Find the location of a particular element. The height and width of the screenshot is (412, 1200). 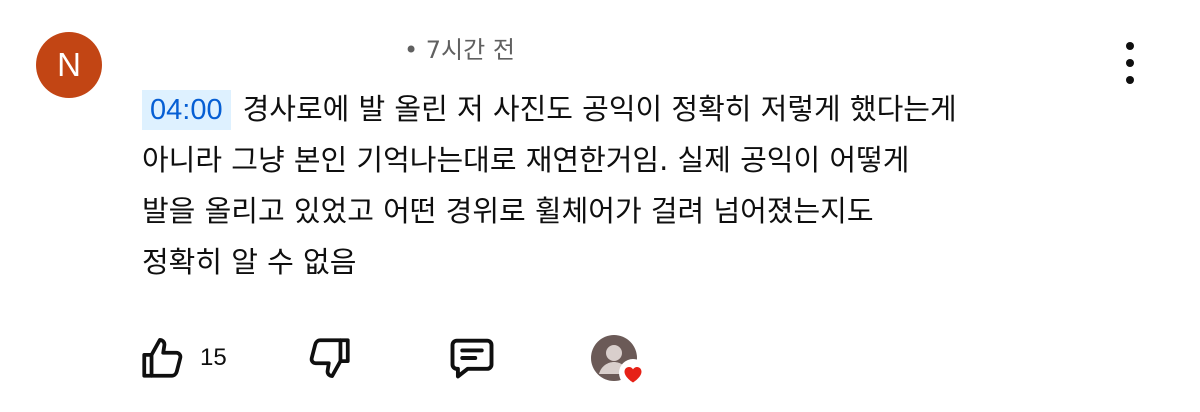

comment-actions: 15 is located at coordinates (403, 358).